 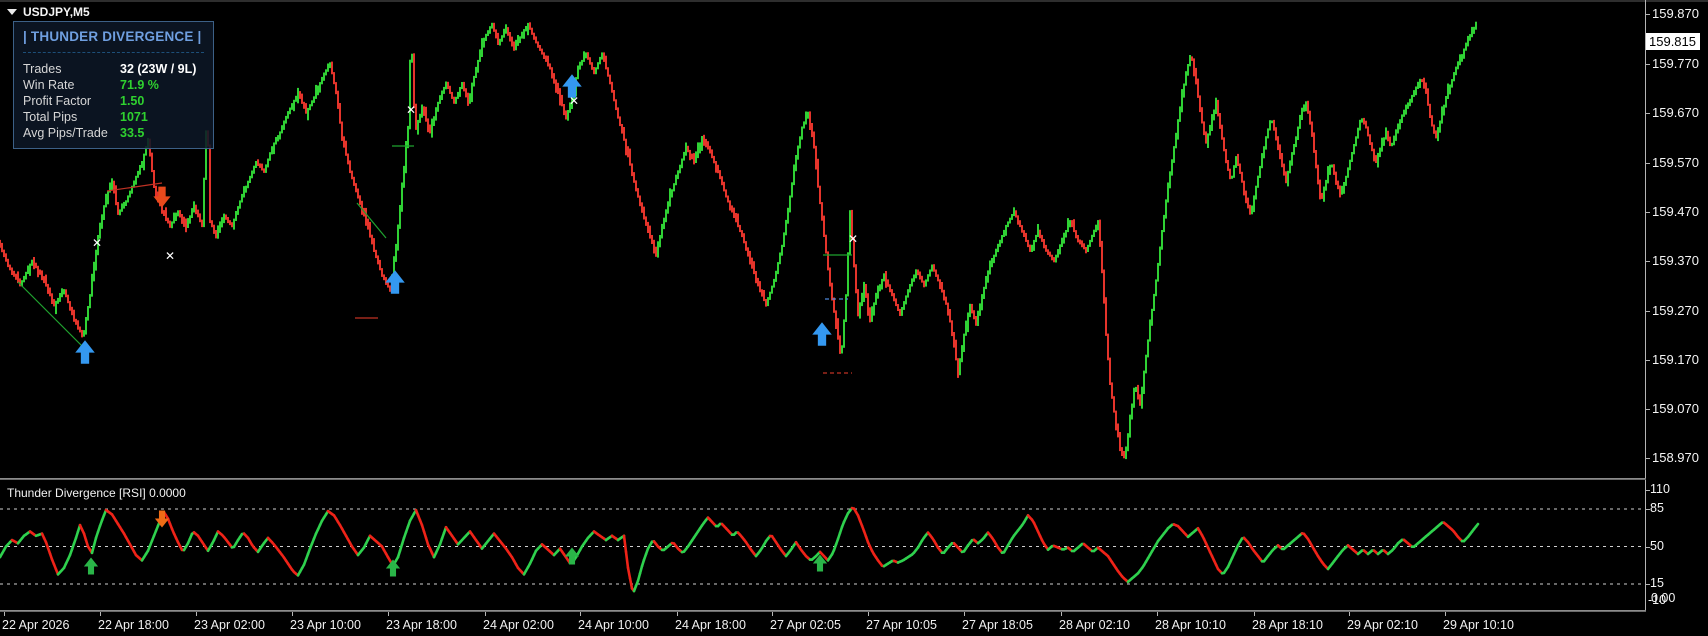 What do you see at coordinates (134, 117) in the screenshot?
I see `info-value: 1071` at bounding box center [134, 117].